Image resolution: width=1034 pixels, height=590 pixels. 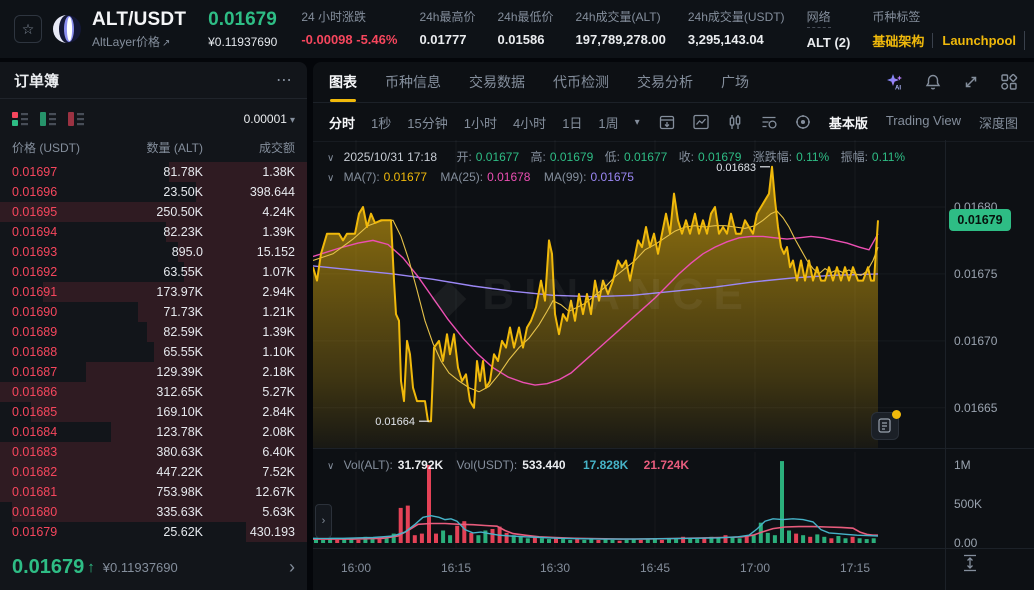 What do you see at coordinates (413, 82) in the screenshot?
I see `tab-币种信息: 币种信息` at bounding box center [413, 82].